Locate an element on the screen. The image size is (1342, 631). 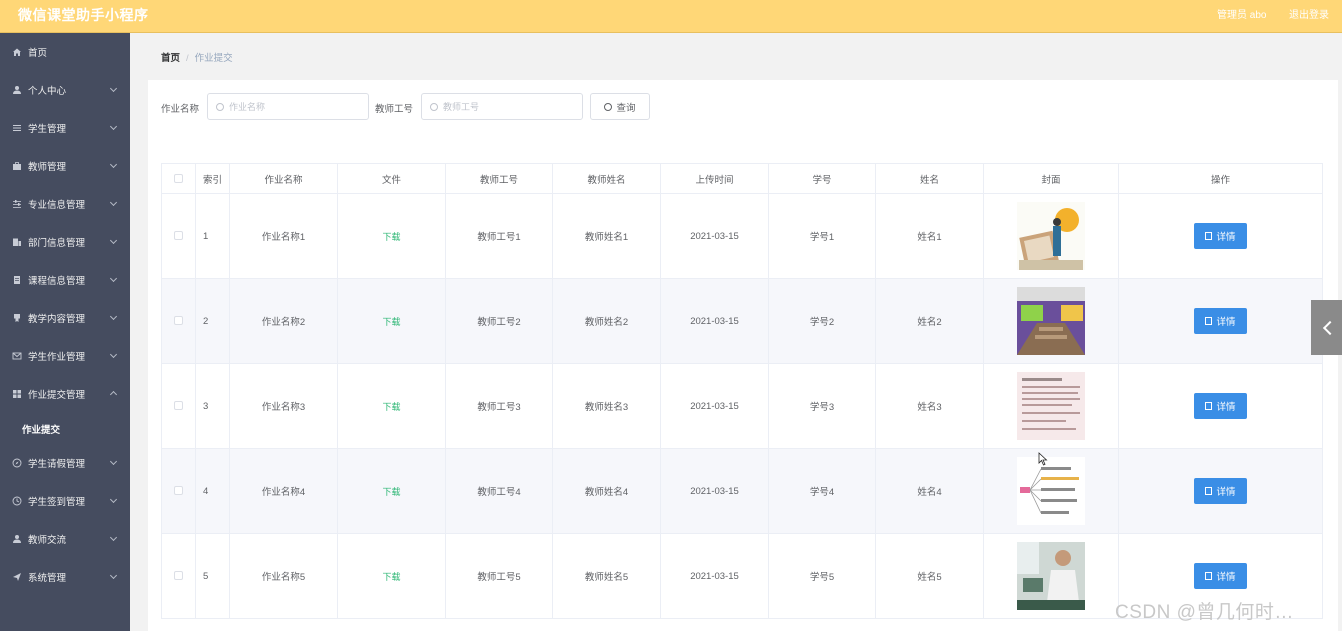
logout-link: 退出登录 is located at coordinates (1309, 13).